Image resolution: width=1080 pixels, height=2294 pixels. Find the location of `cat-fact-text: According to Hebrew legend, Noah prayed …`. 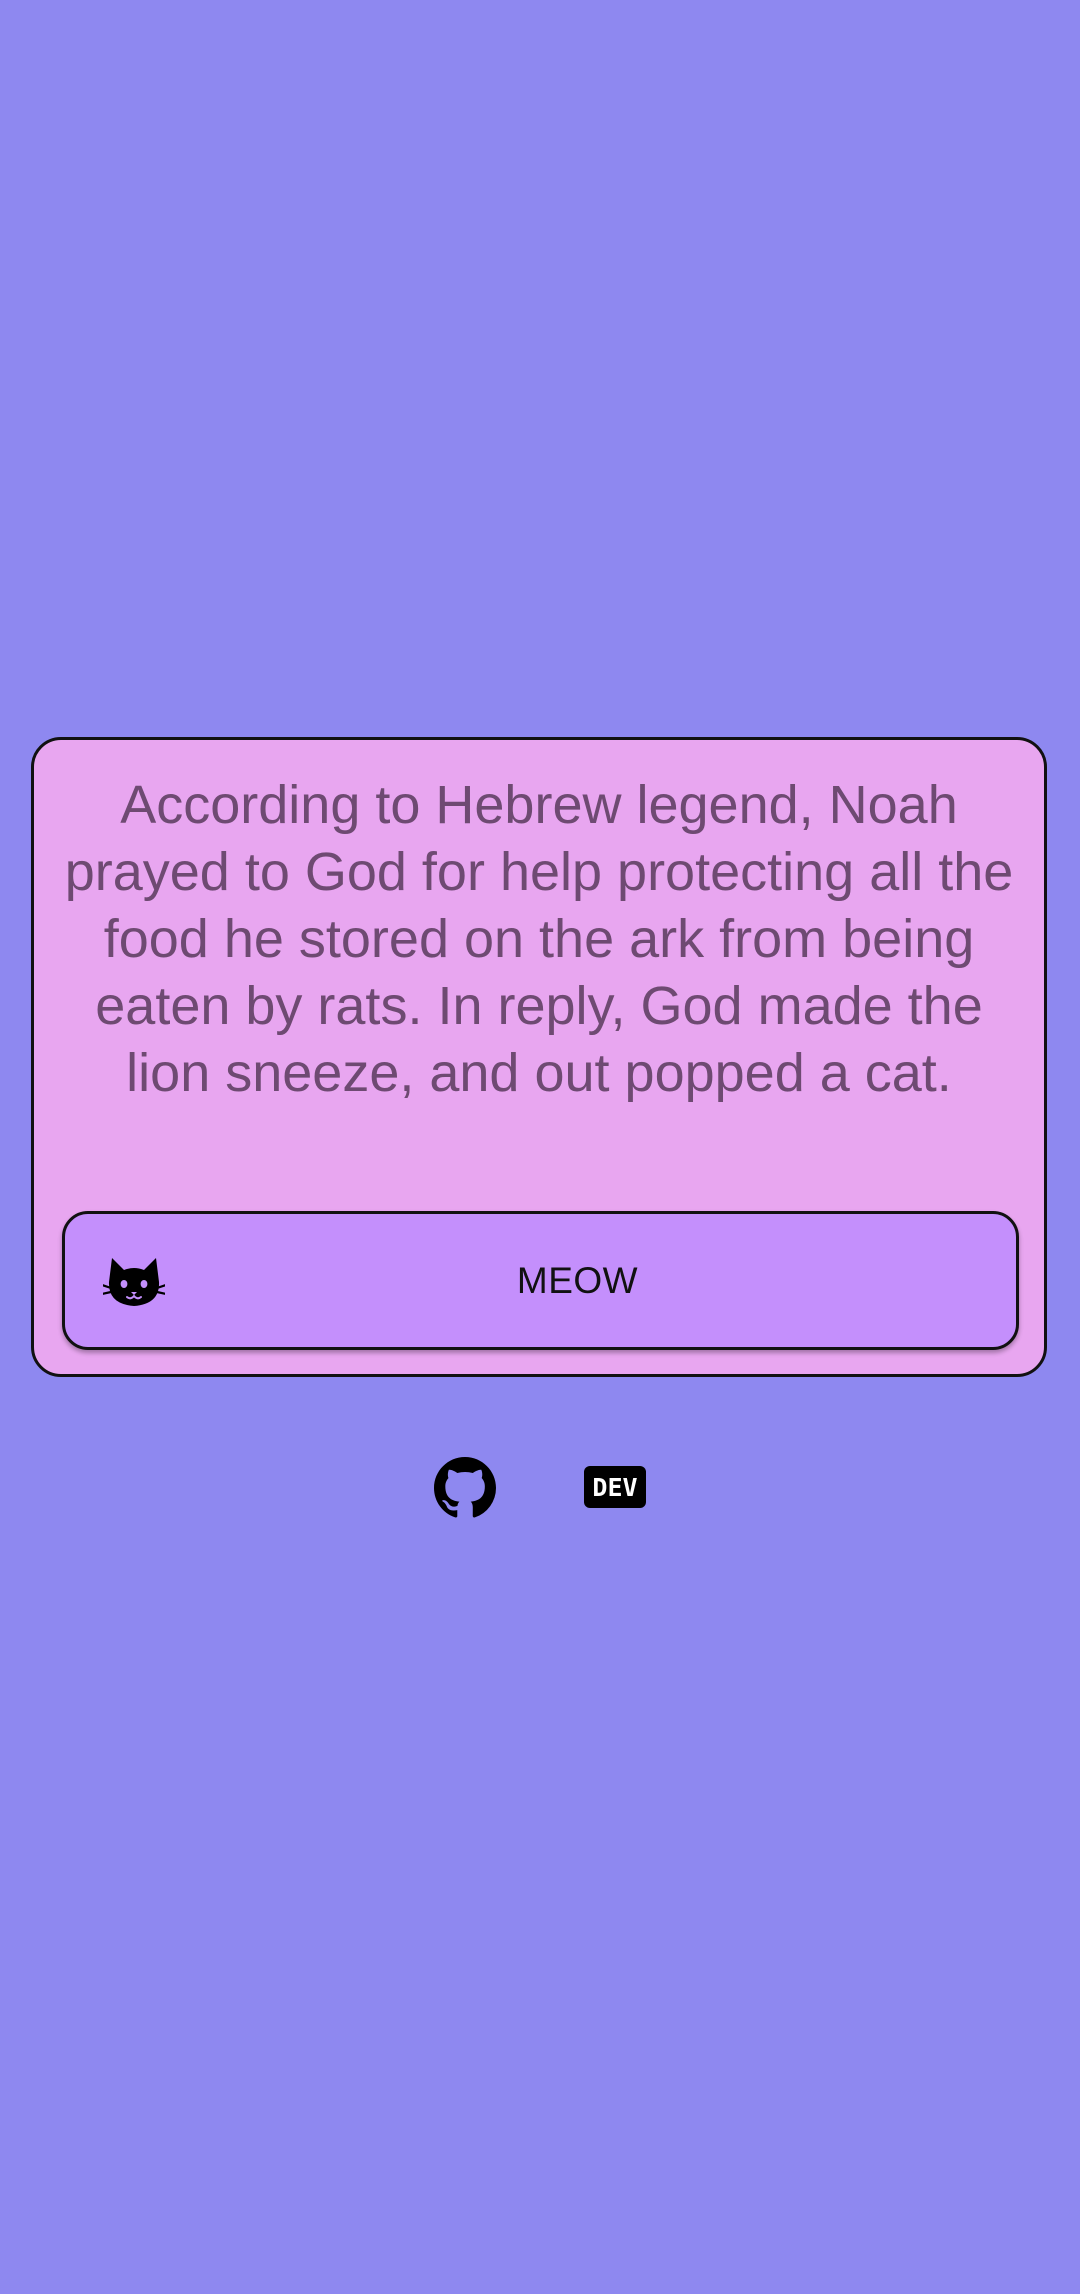

cat-fact-text: According to Hebrew legend, Noah prayed … is located at coordinates (539, 939).